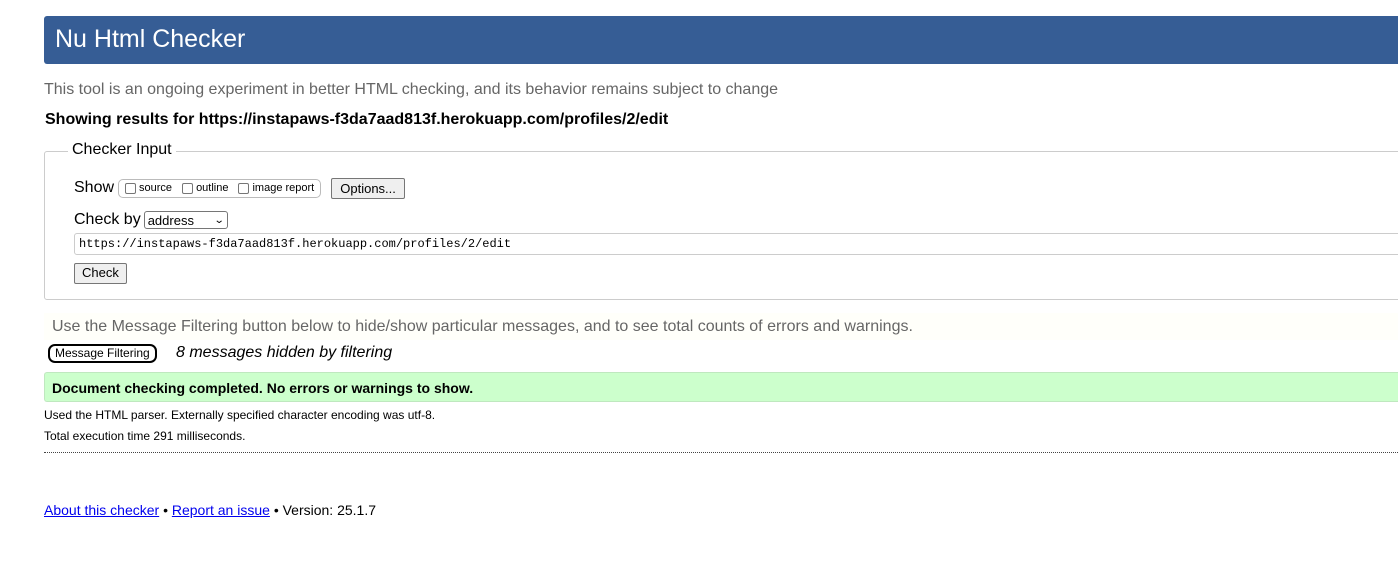  What do you see at coordinates (100, 273) in the screenshot?
I see `check-button: Check` at bounding box center [100, 273].